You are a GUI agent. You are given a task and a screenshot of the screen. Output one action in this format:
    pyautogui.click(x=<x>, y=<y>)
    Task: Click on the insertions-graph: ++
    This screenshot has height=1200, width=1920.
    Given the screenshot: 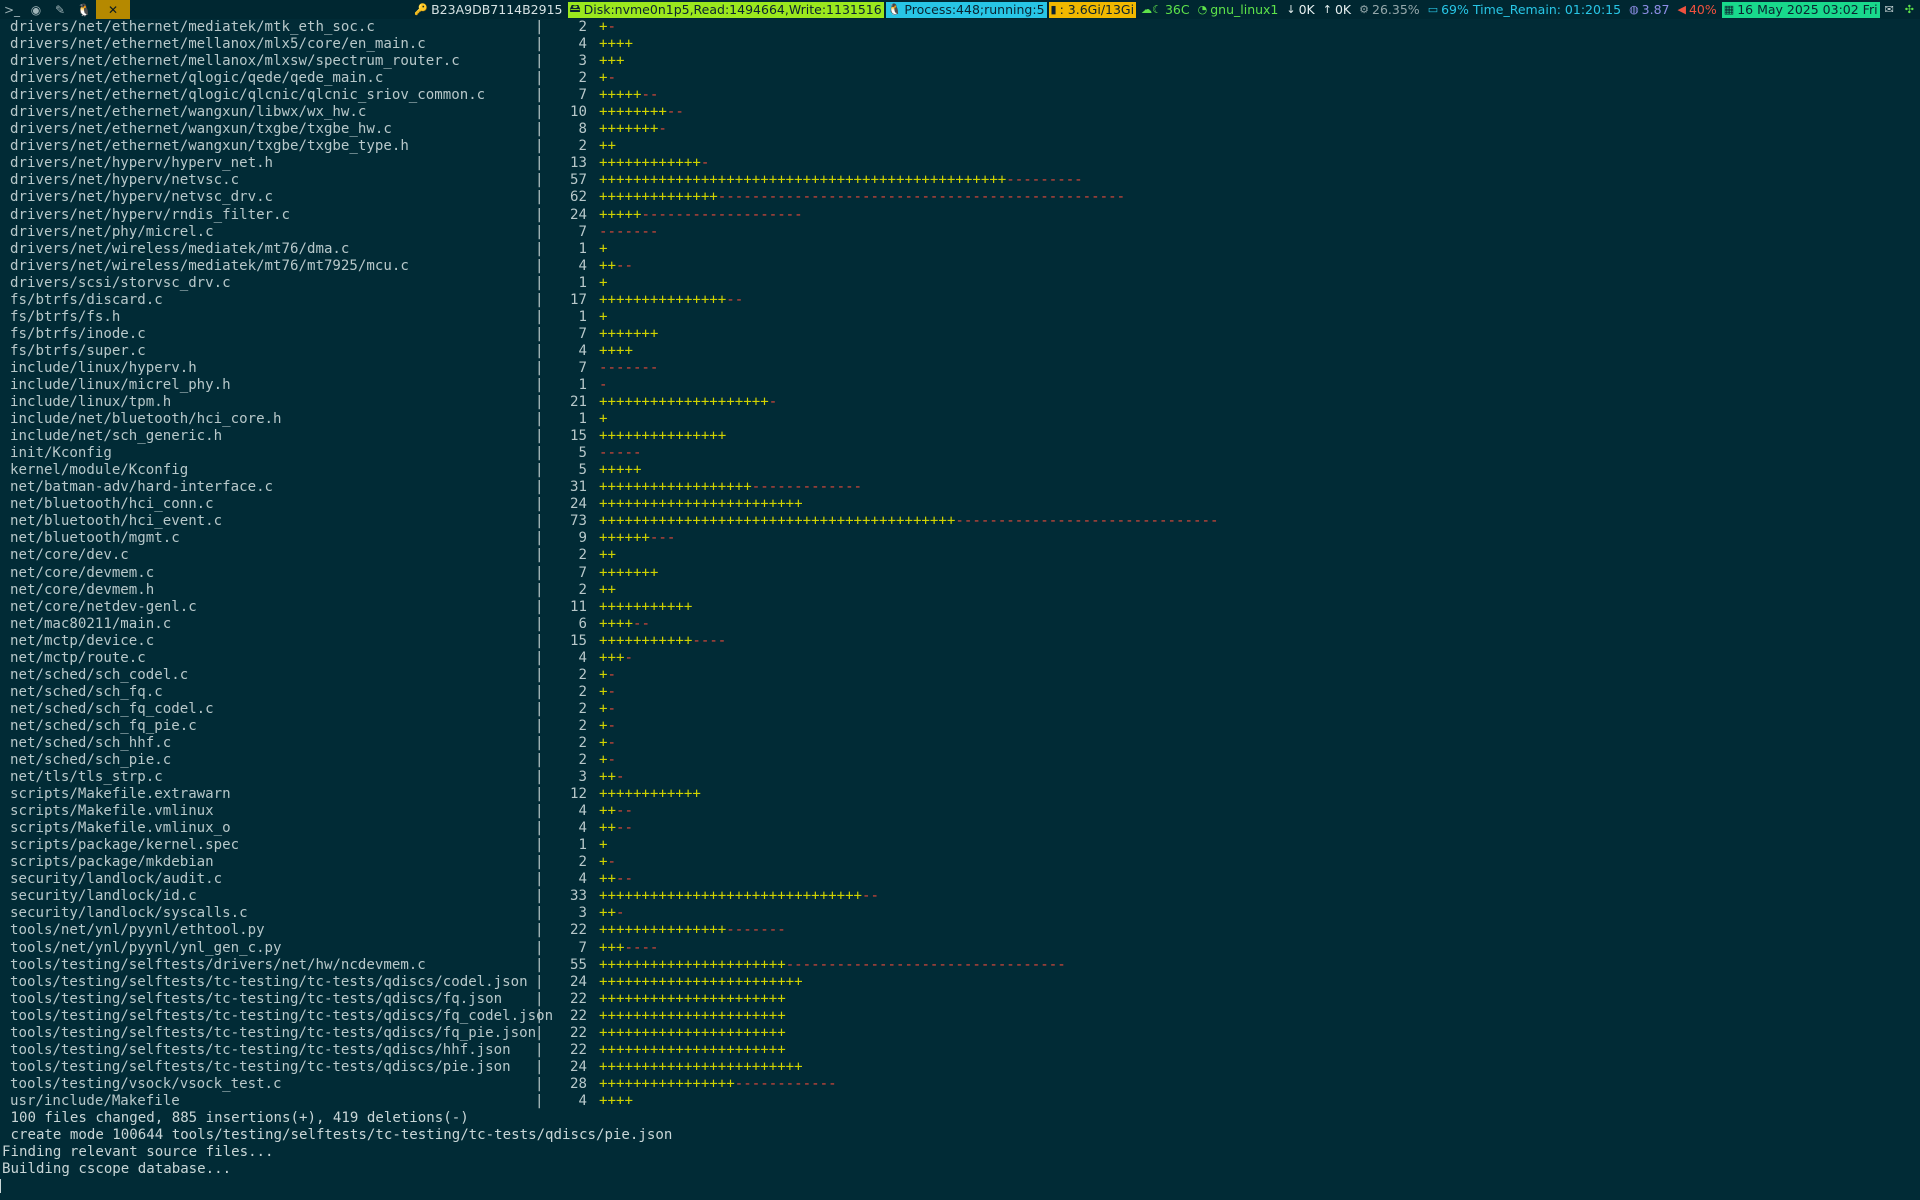 What is the action you would take?
    pyautogui.click(x=607, y=811)
    